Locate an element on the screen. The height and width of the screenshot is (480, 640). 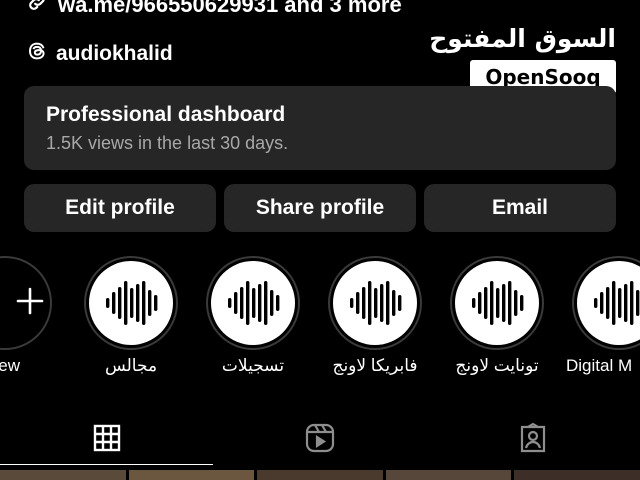
threads-handle: audiokhalid is located at coordinates (114, 53).